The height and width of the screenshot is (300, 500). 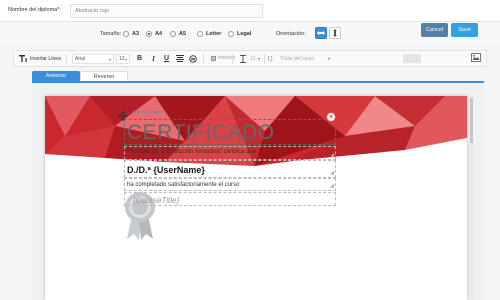 I want to click on course-title-field: {CourseTitle}, so click(x=230, y=199).